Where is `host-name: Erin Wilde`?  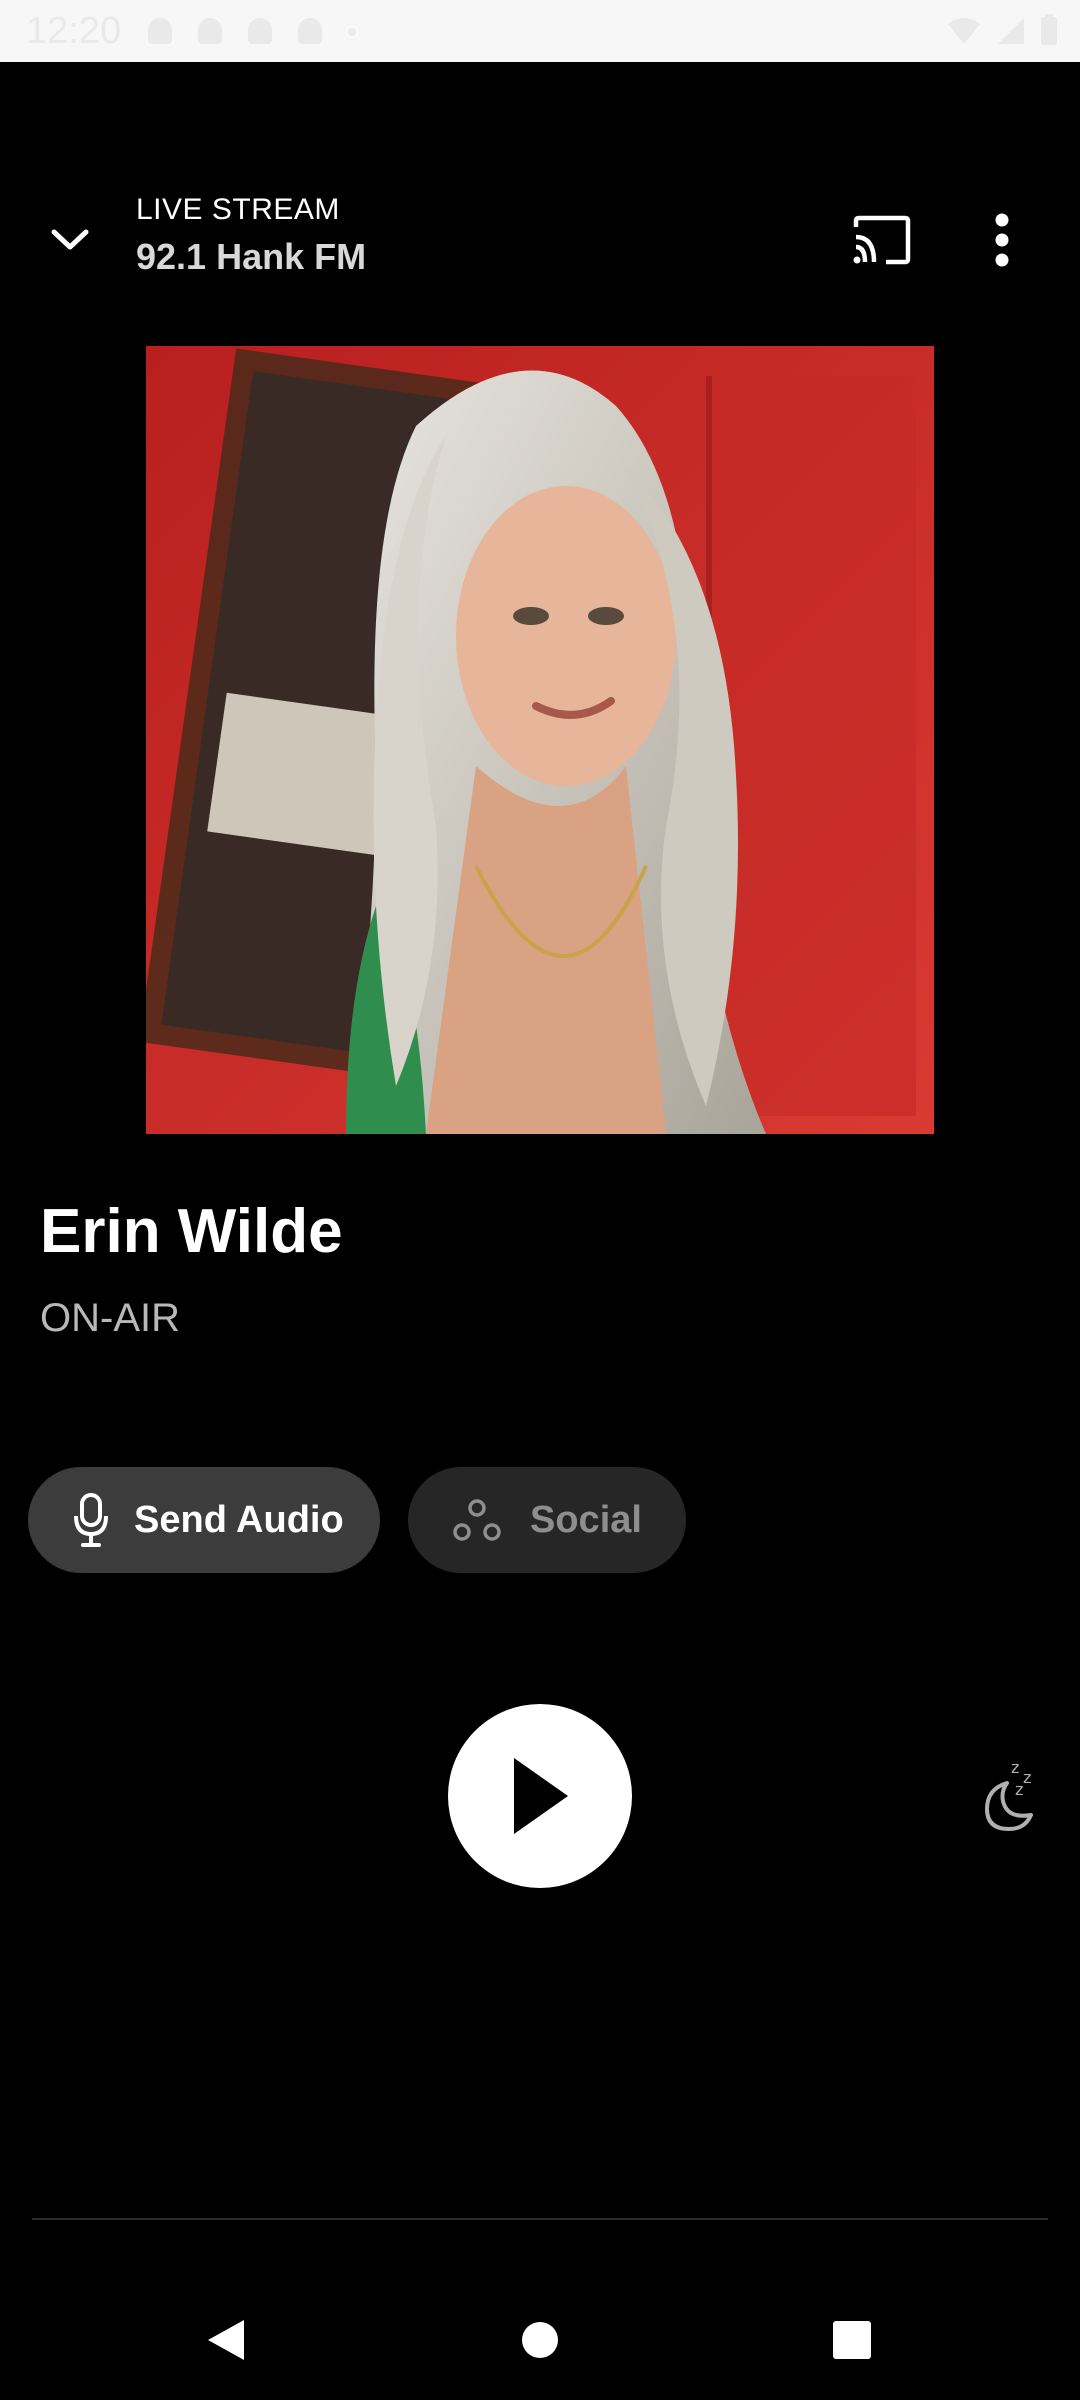
host-name: Erin Wilde is located at coordinates (191, 1231).